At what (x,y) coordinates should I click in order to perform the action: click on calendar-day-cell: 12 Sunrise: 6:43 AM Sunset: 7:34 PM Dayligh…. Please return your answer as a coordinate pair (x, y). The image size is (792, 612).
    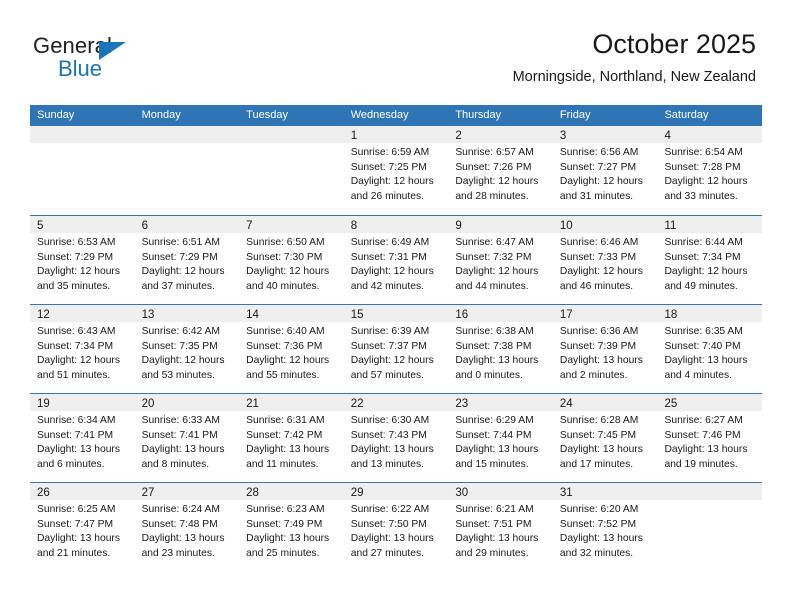
    Looking at the image, I should click on (82, 349).